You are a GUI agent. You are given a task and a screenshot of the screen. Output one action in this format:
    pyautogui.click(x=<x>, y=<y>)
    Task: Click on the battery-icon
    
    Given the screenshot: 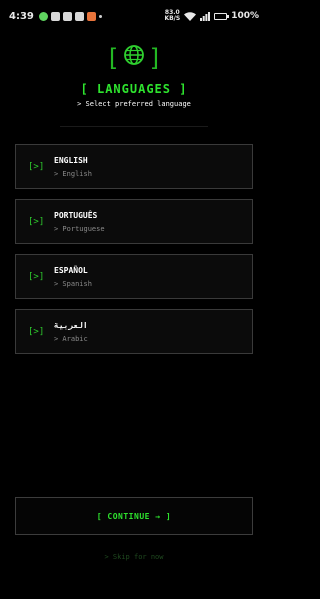 What is the action you would take?
    pyautogui.click(x=222, y=16)
    